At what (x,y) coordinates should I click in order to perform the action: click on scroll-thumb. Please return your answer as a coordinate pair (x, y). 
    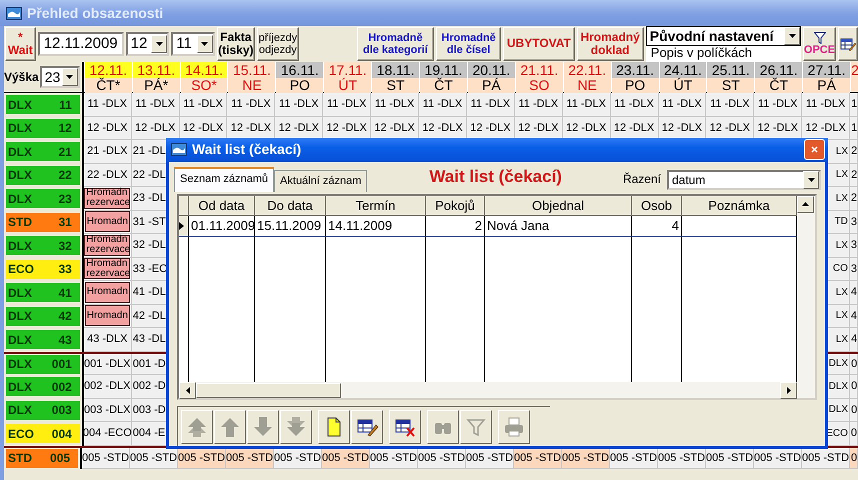
    Looking at the image, I should click on (268, 390).